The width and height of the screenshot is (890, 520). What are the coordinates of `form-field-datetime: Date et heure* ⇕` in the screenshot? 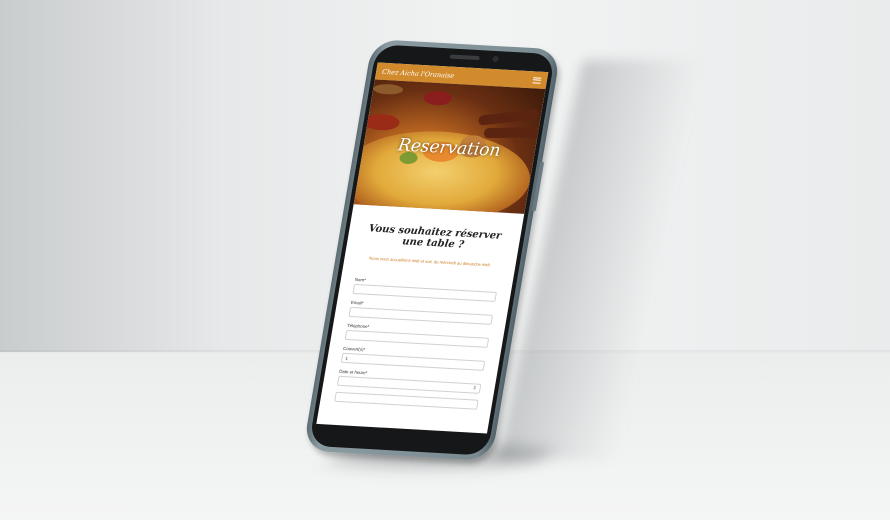 It's located at (409, 382).